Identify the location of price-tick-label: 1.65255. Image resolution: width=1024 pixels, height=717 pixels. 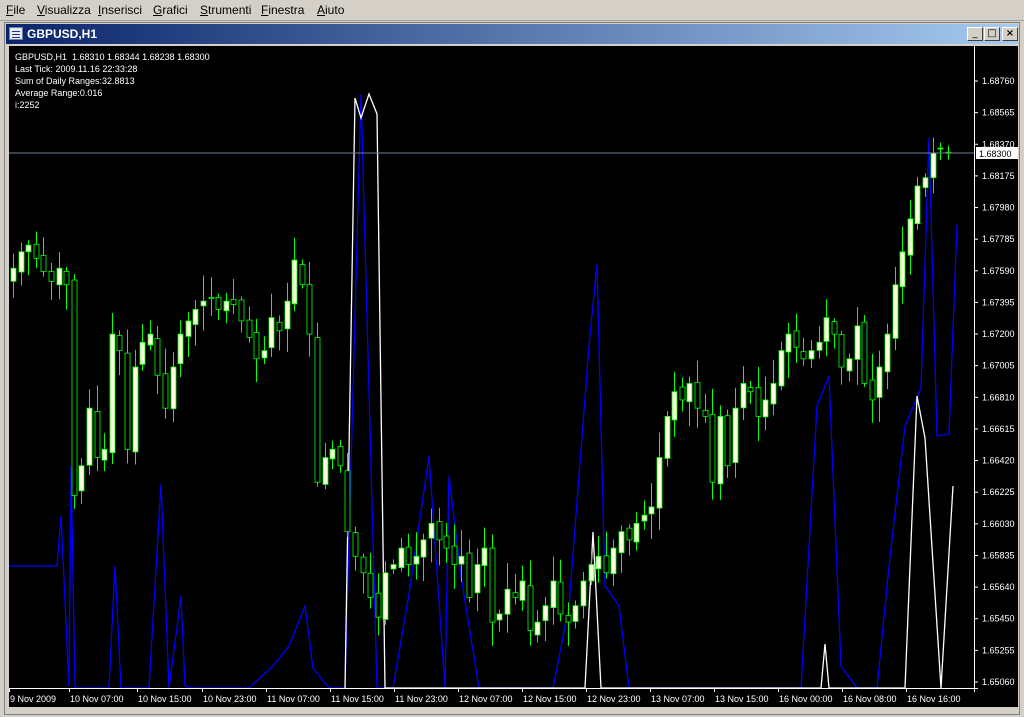
(998, 650).